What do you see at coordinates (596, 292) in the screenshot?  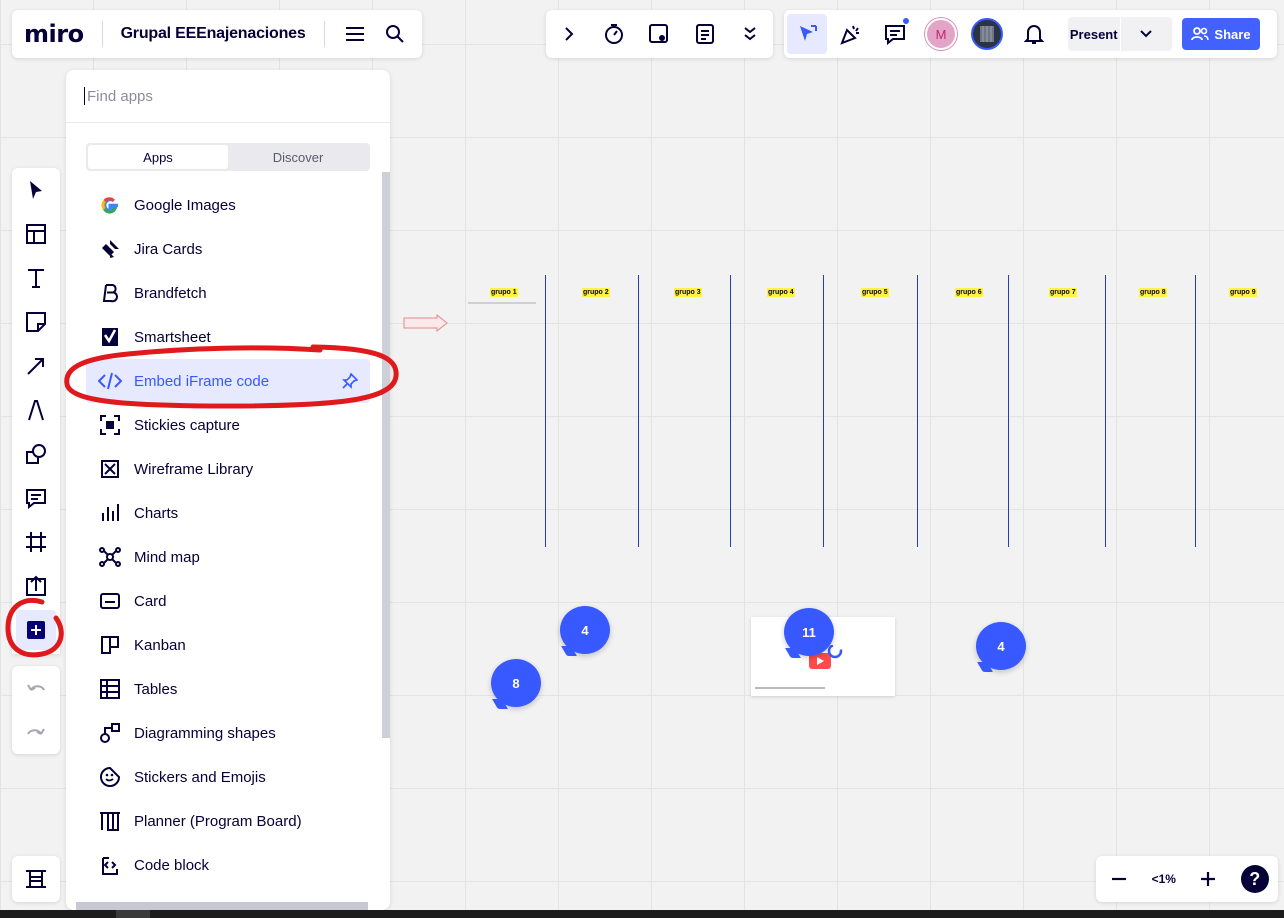 I see `group-label: grupo 2` at bounding box center [596, 292].